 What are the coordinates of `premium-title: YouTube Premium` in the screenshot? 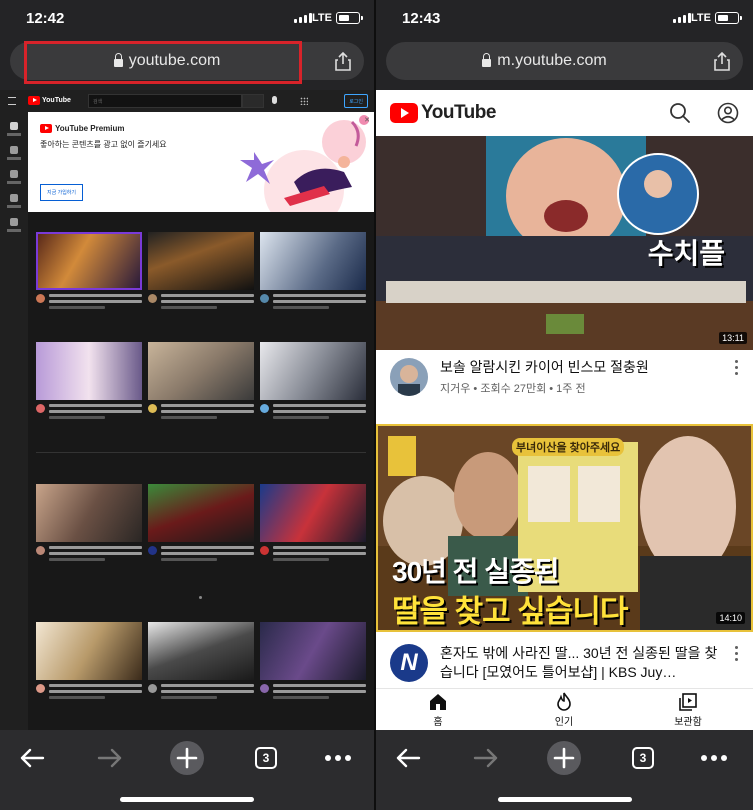 It's located at (90, 128).